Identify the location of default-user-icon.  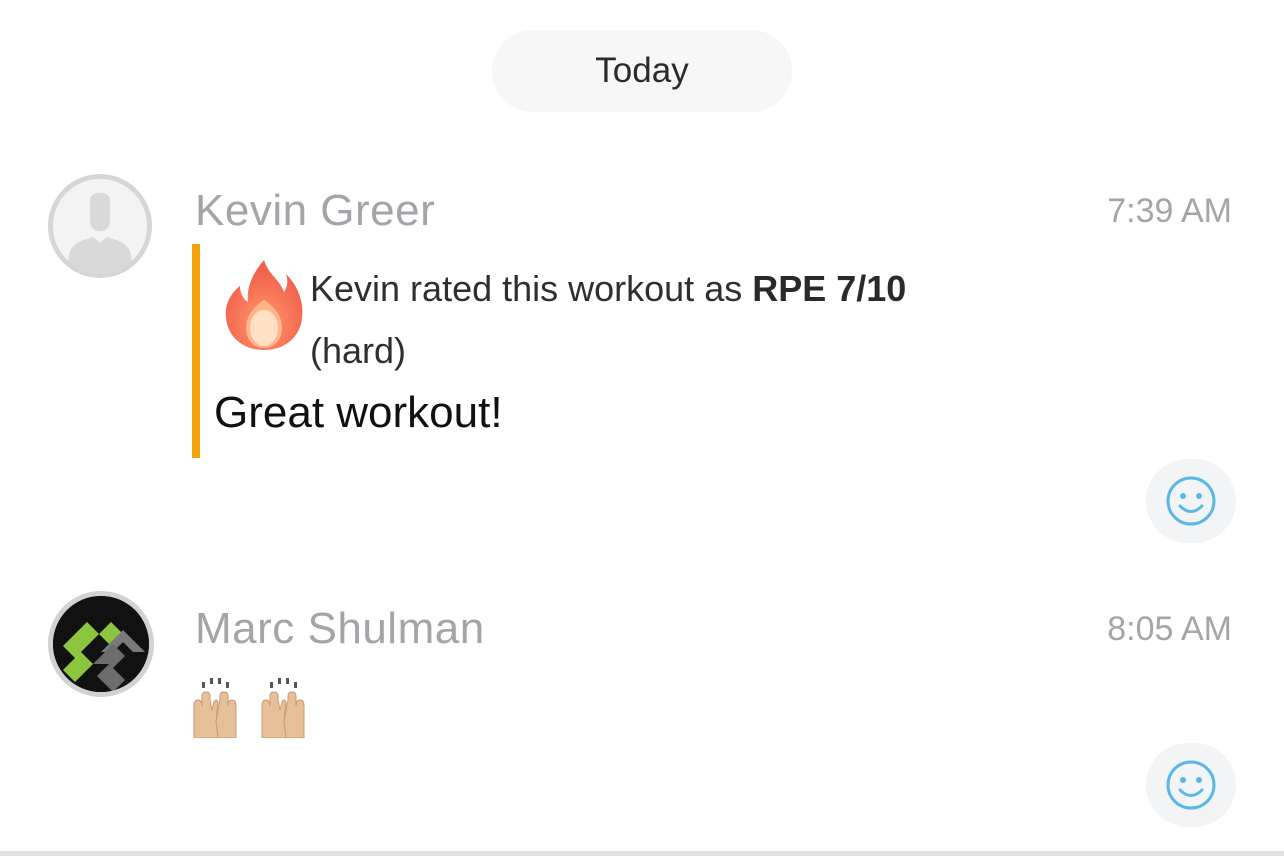
(100, 226).